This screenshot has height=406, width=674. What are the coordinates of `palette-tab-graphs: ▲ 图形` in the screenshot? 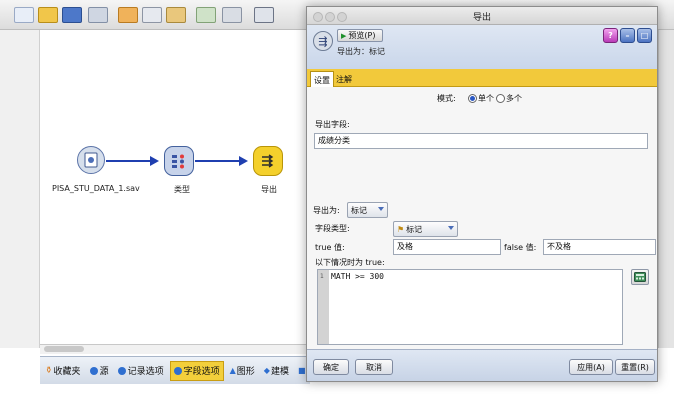 It's located at (242, 371).